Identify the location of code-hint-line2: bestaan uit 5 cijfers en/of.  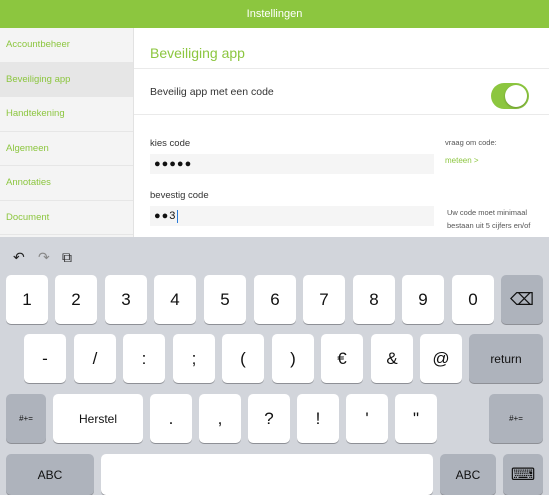
(489, 225).